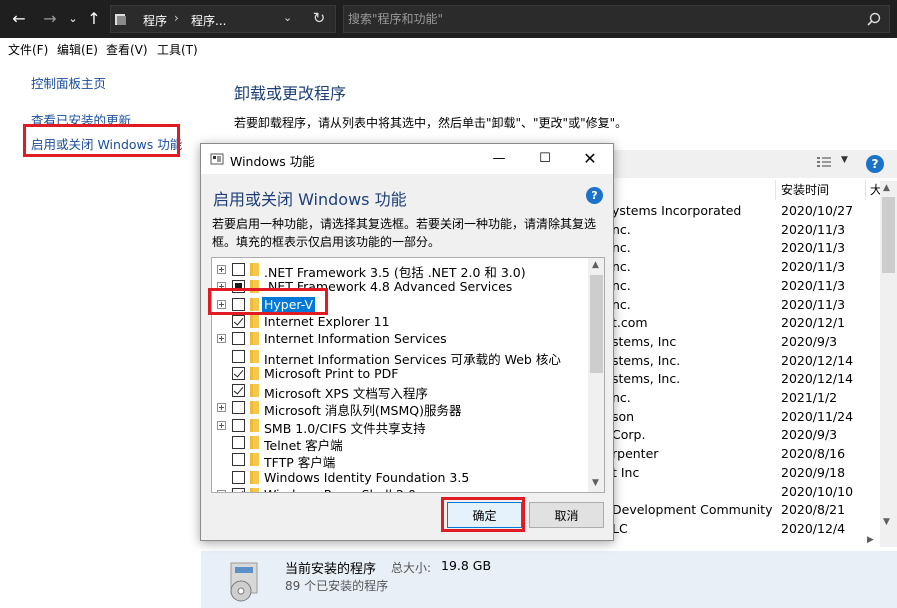 This screenshot has height=608, width=897. What do you see at coordinates (644, 341) in the screenshot?
I see `program-row-publisher: stems, Inc` at bounding box center [644, 341].